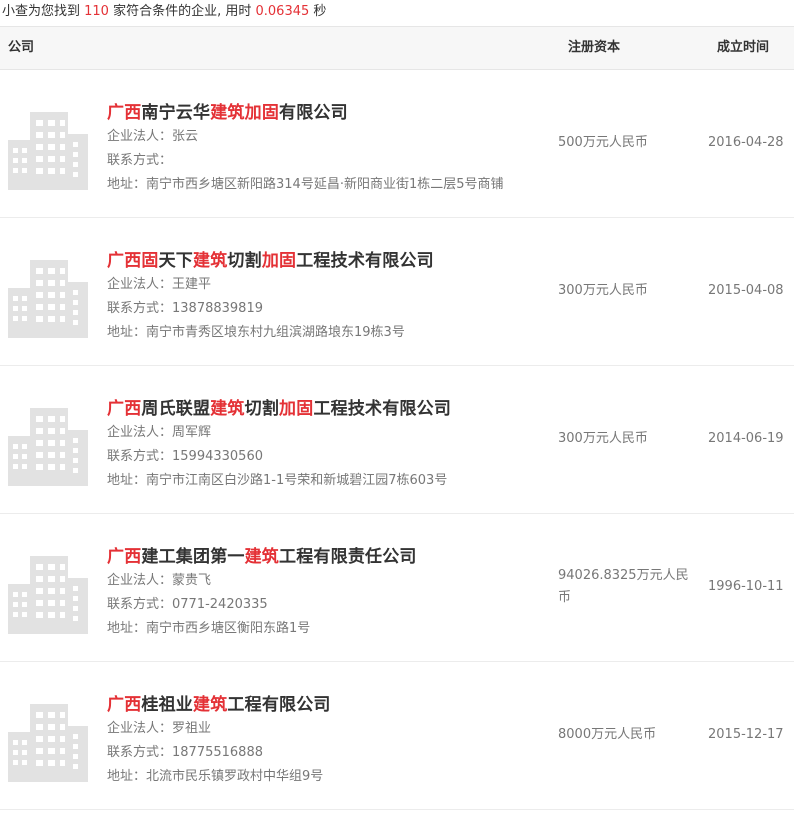  What do you see at coordinates (607, 734) in the screenshot?
I see `registered-capital: 8000万元人民币` at bounding box center [607, 734].